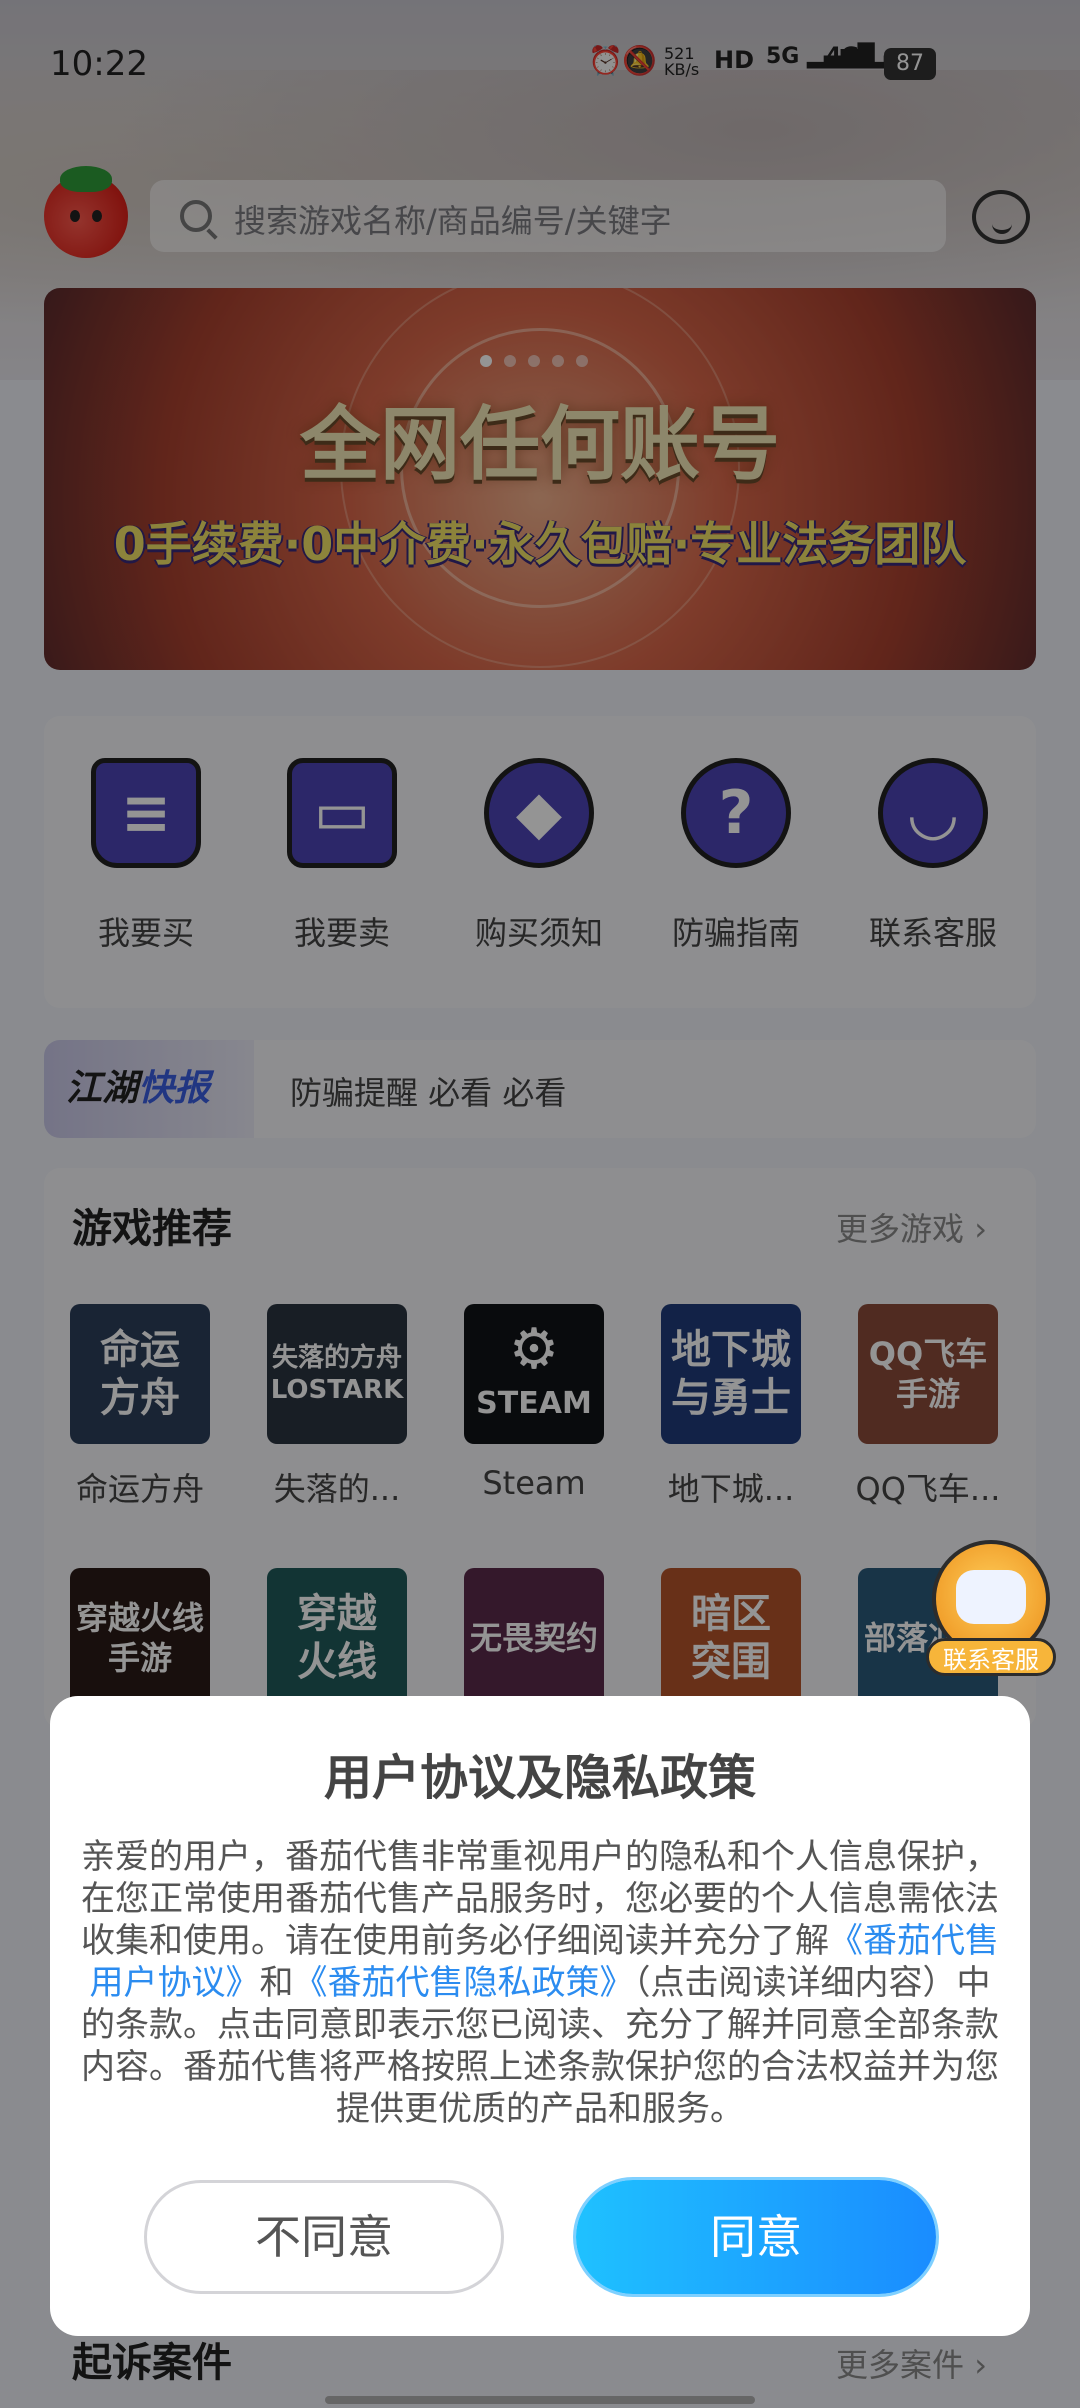 The image size is (1080, 2408). I want to click on floating-customer-service: 联系客服, so click(990, 1615).